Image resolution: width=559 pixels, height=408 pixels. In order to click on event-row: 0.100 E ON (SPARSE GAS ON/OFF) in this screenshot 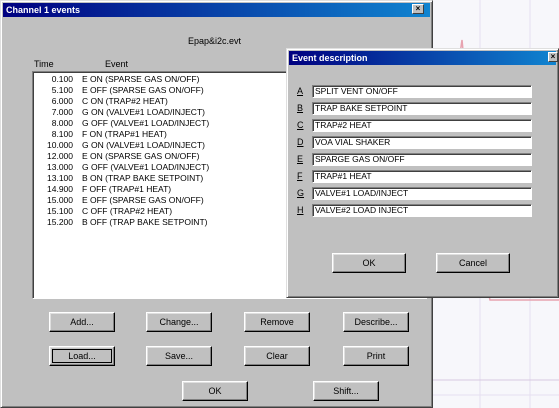, I will do `click(118, 79)`.